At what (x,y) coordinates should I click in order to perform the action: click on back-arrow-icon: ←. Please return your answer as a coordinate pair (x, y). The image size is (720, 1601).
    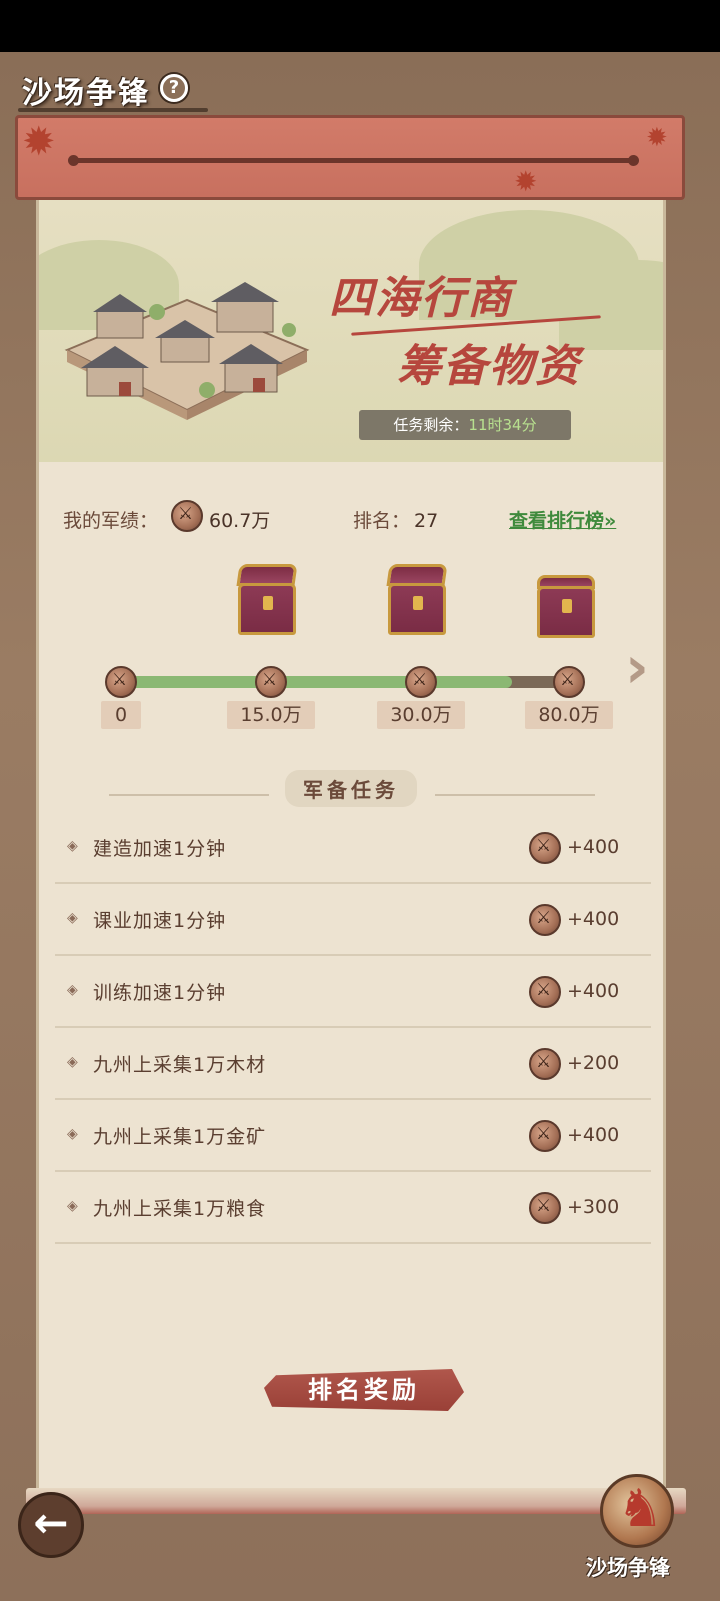
    Looking at the image, I should click on (51, 1525).